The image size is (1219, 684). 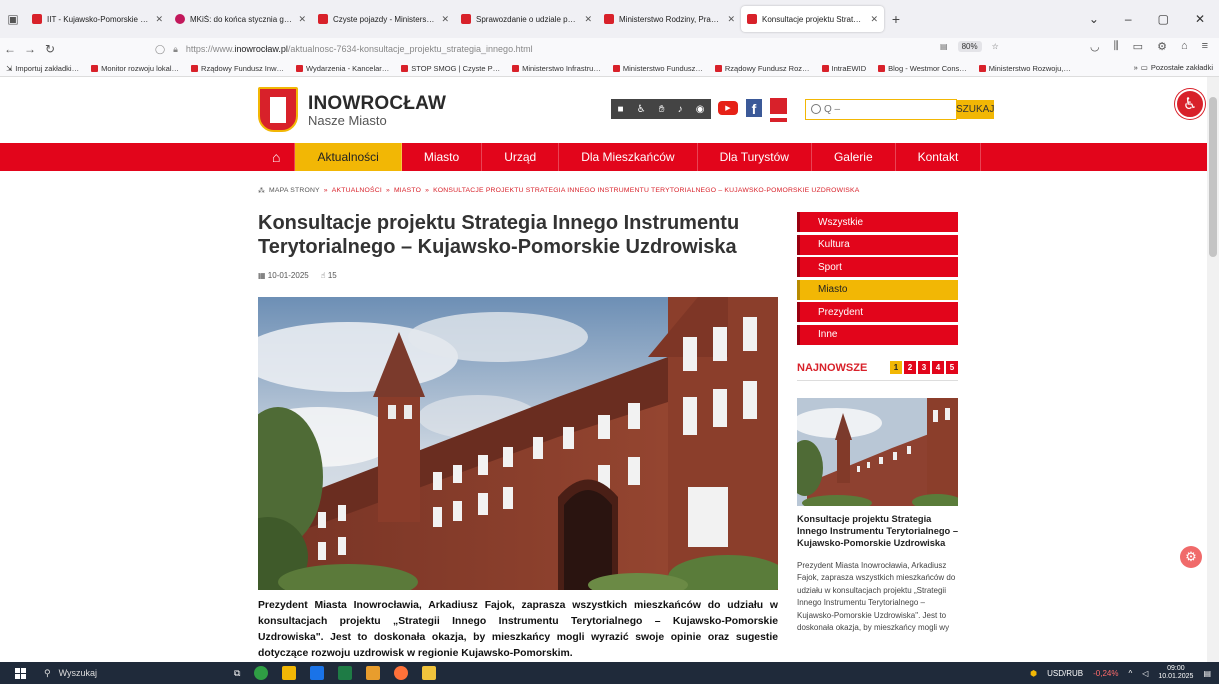 What do you see at coordinates (662, 109) in the screenshot?
I see `sign-language-icon: ✋︎` at bounding box center [662, 109].